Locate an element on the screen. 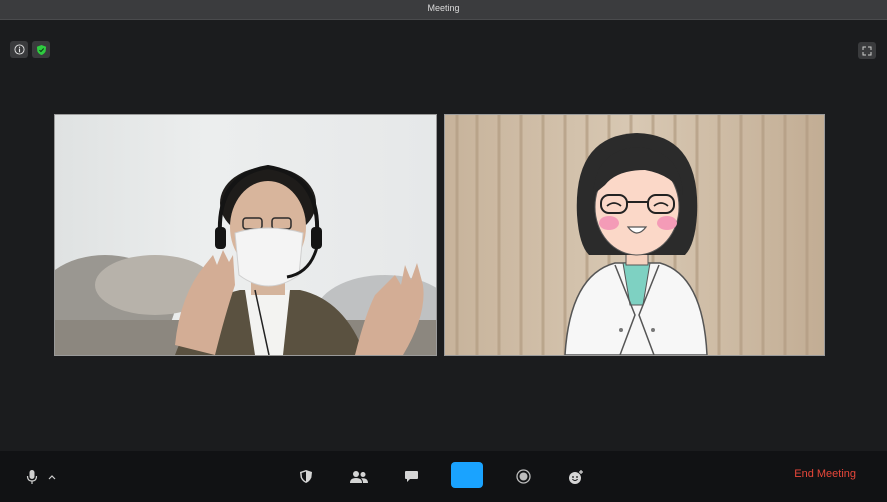  fullscreen-icon is located at coordinates (867, 50).